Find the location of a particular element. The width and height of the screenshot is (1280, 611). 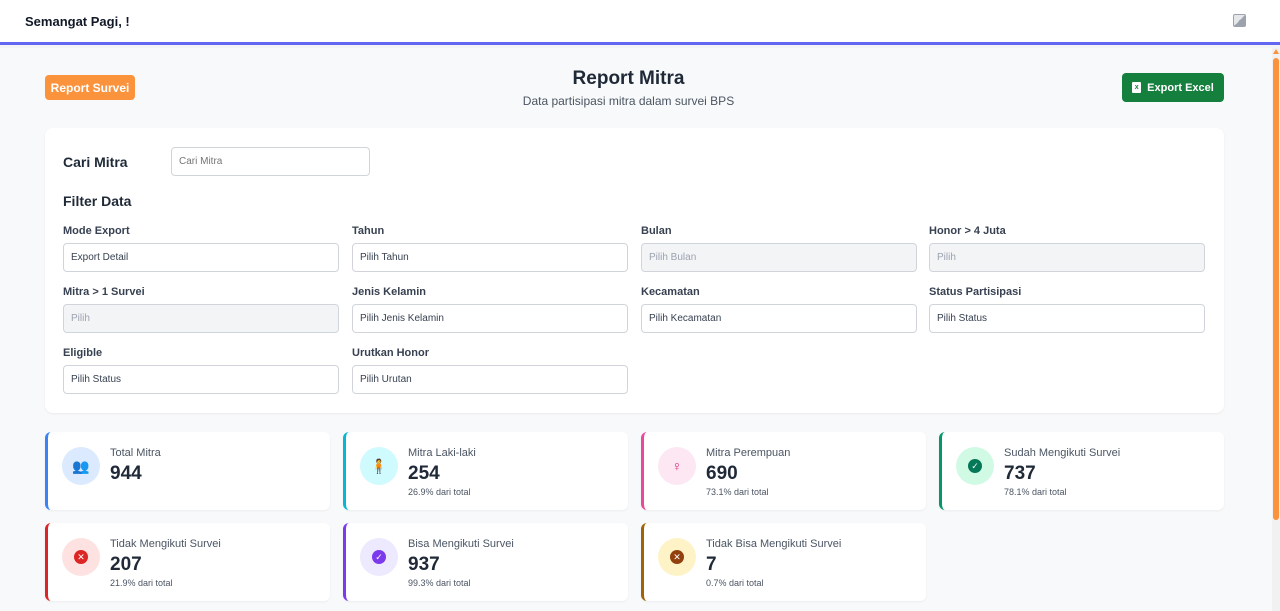

mitra-survei-label: Mitra > 1 Survei is located at coordinates (104, 292).